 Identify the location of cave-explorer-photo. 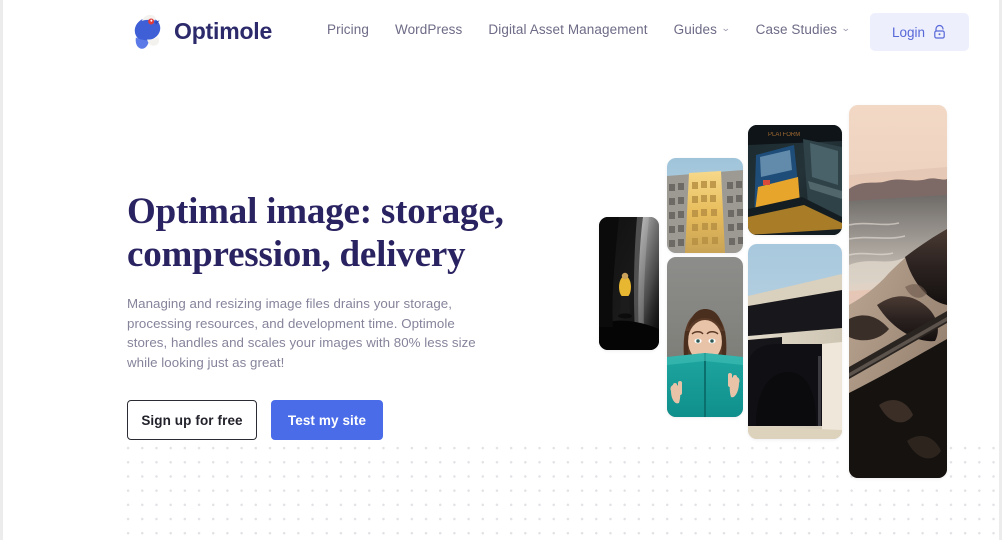
(629, 283).